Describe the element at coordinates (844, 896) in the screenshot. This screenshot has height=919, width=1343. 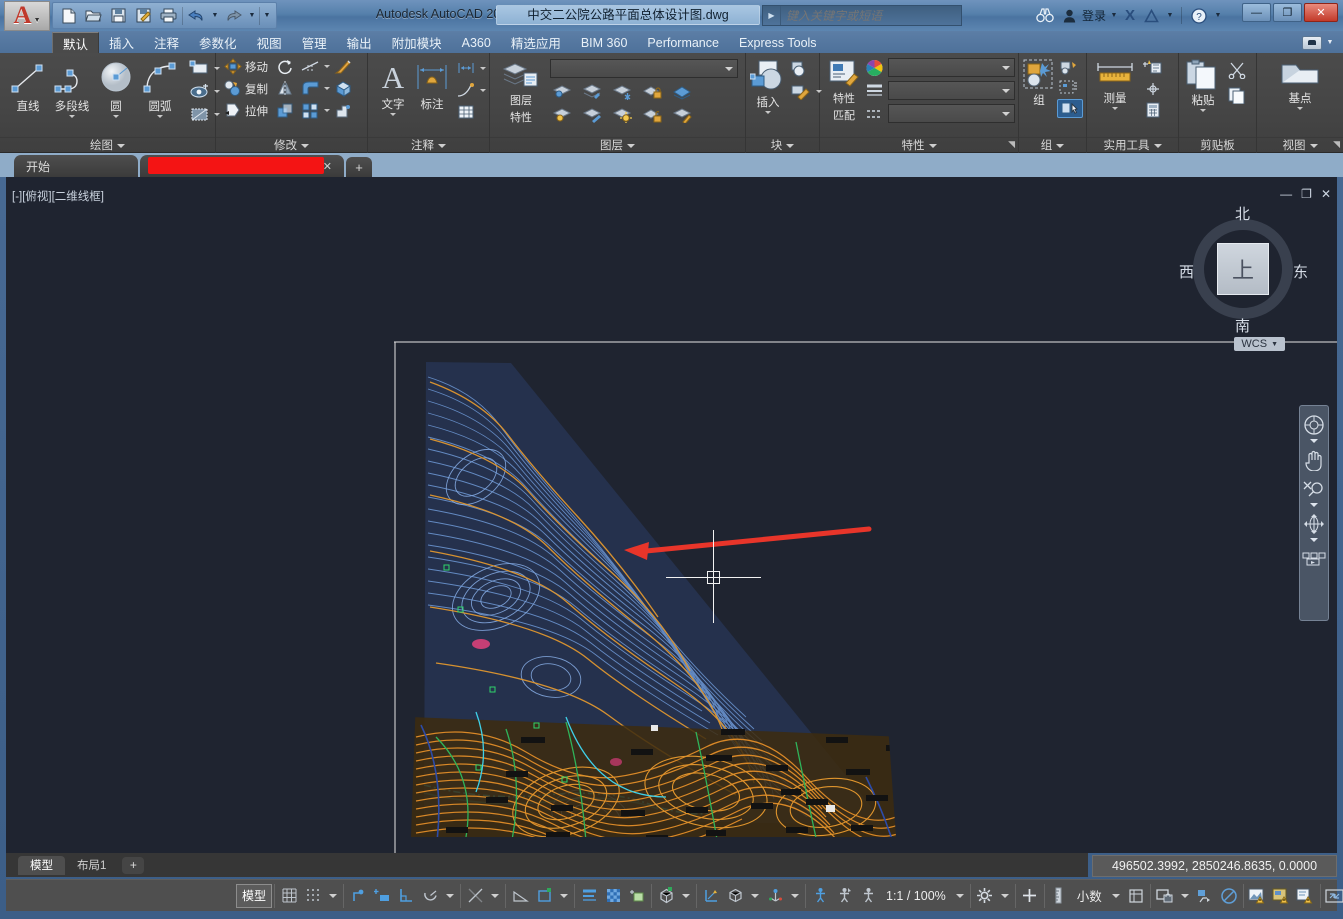
I see `autoscale-icon` at that location.